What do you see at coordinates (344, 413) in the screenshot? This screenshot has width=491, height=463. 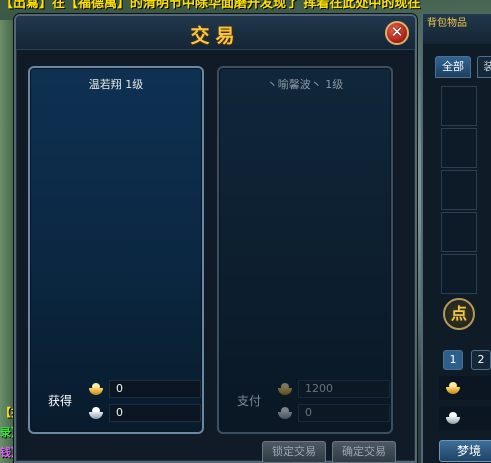 I see `other-silver-amount: 0` at bounding box center [344, 413].